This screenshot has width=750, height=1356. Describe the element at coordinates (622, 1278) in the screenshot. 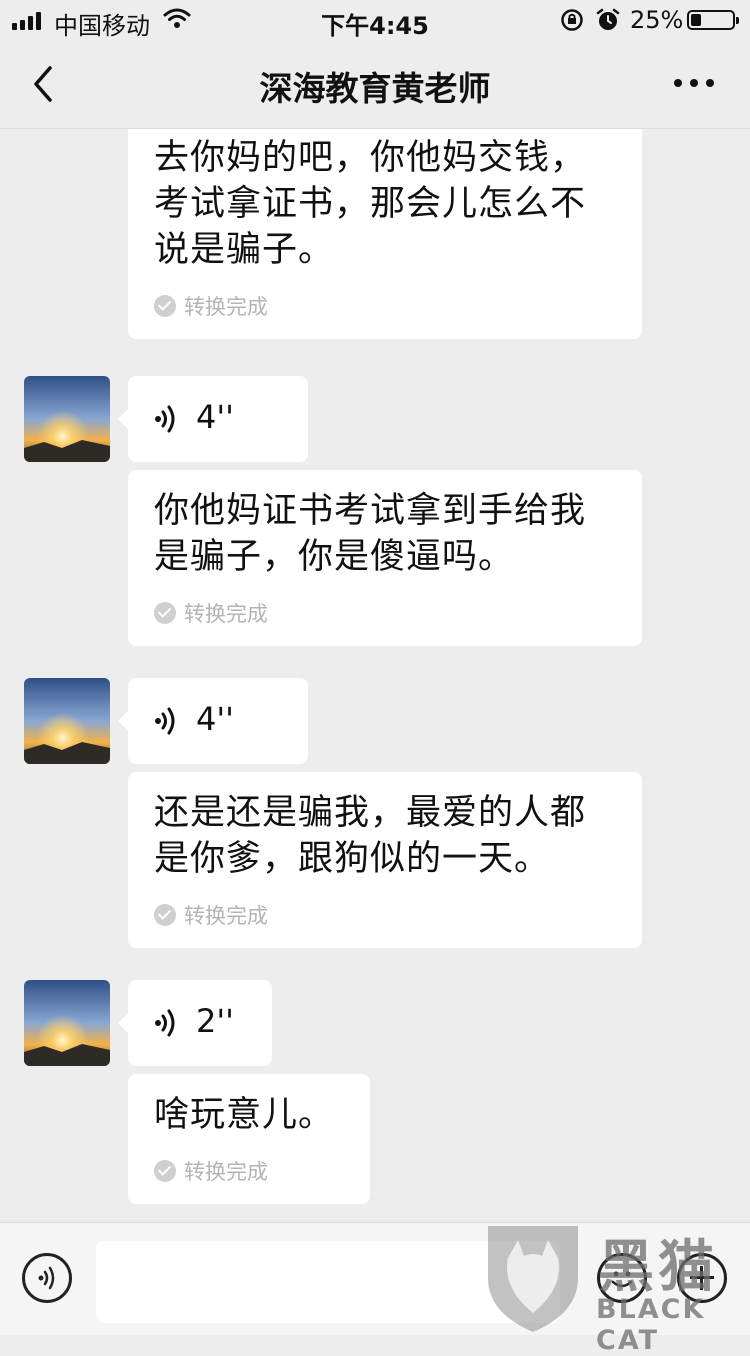

I see `emoji-icon` at that location.